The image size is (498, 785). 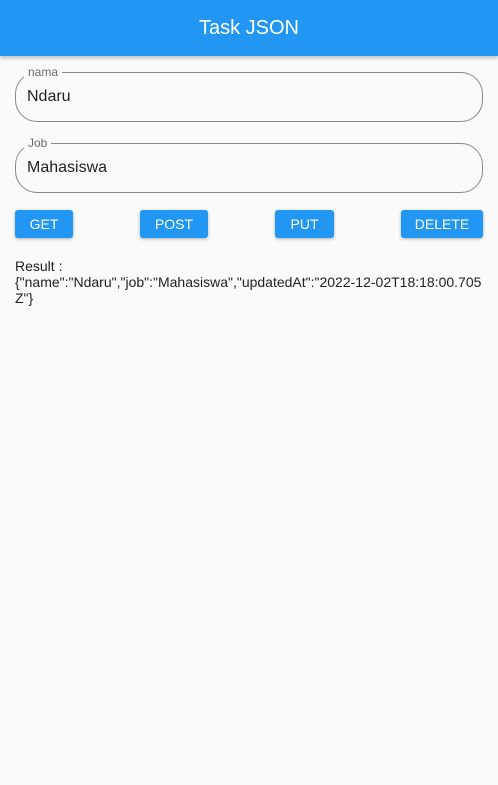 I want to click on app-bar: Task JSON, so click(x=249, y=28).